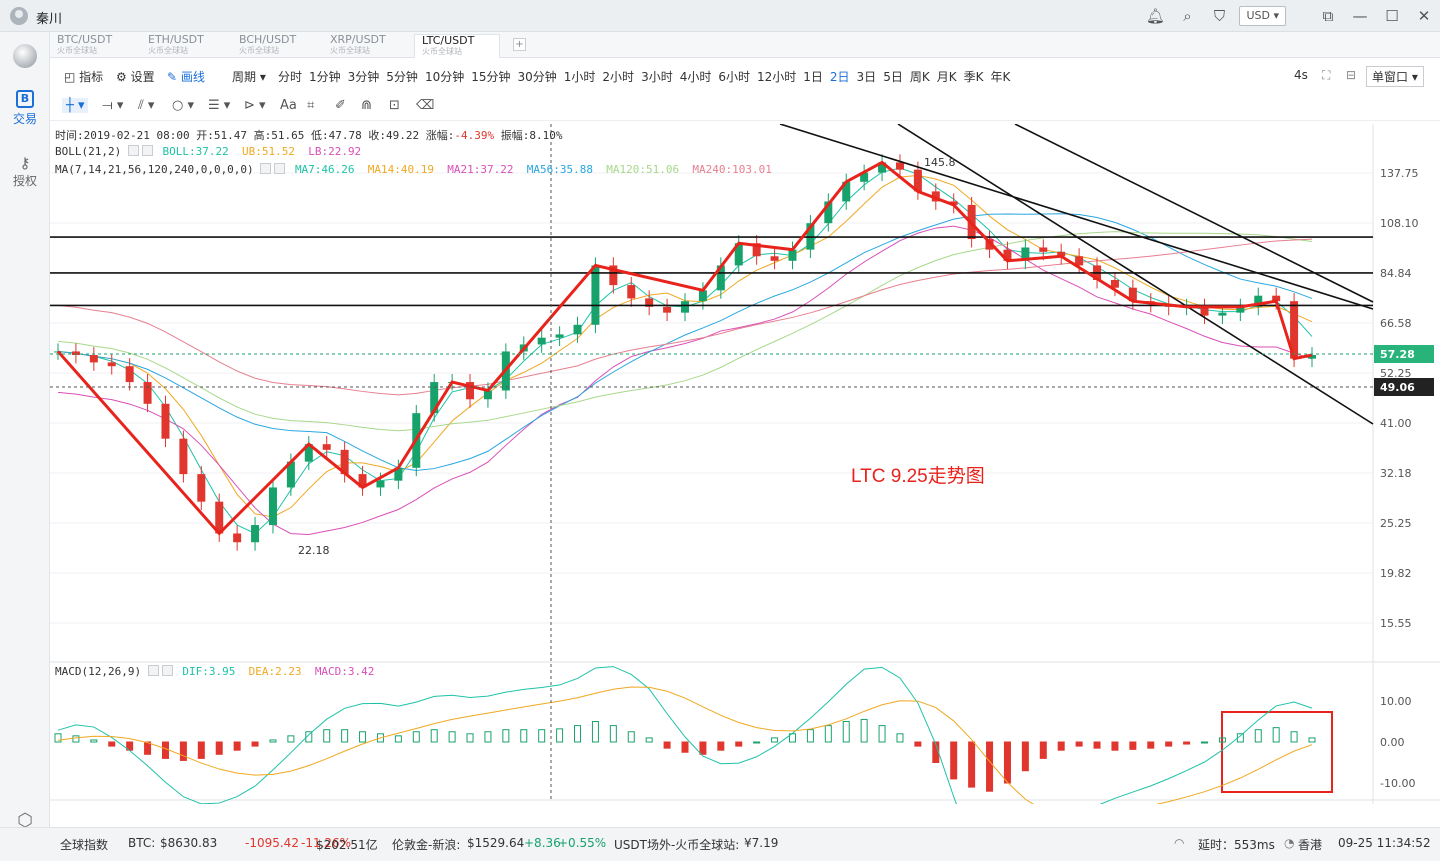  Describe the element at coordinates (1258, 15) in the screenshot. I see `currency-label: USD` at that location.